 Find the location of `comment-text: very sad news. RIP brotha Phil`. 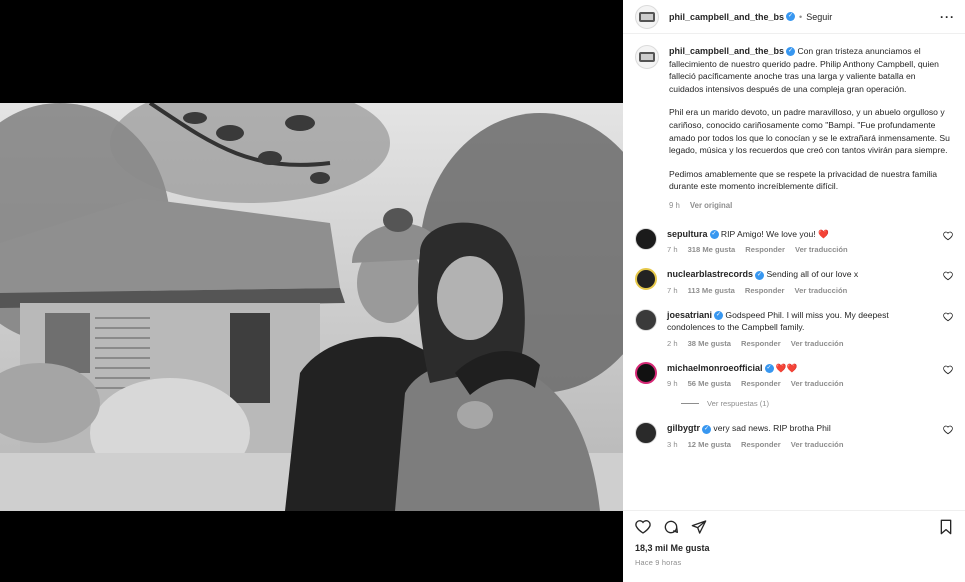

comment-text: very sad news. RIP brotha Phil is located at coordinates (772, 428).